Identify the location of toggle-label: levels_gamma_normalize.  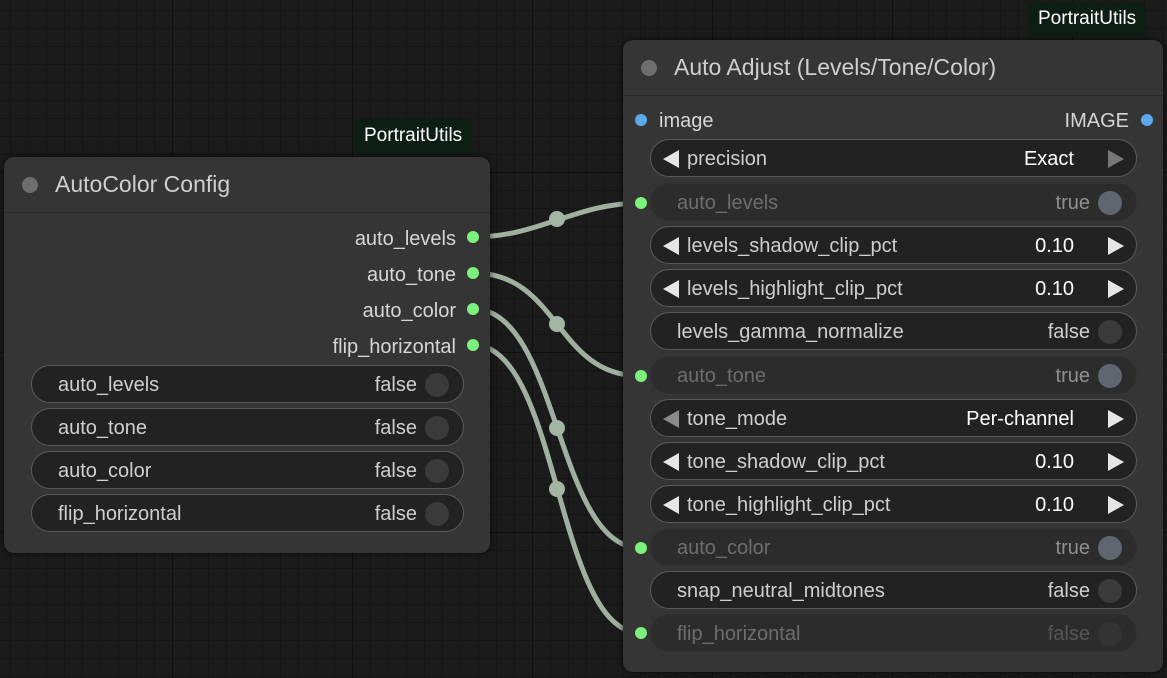
(790, 332).